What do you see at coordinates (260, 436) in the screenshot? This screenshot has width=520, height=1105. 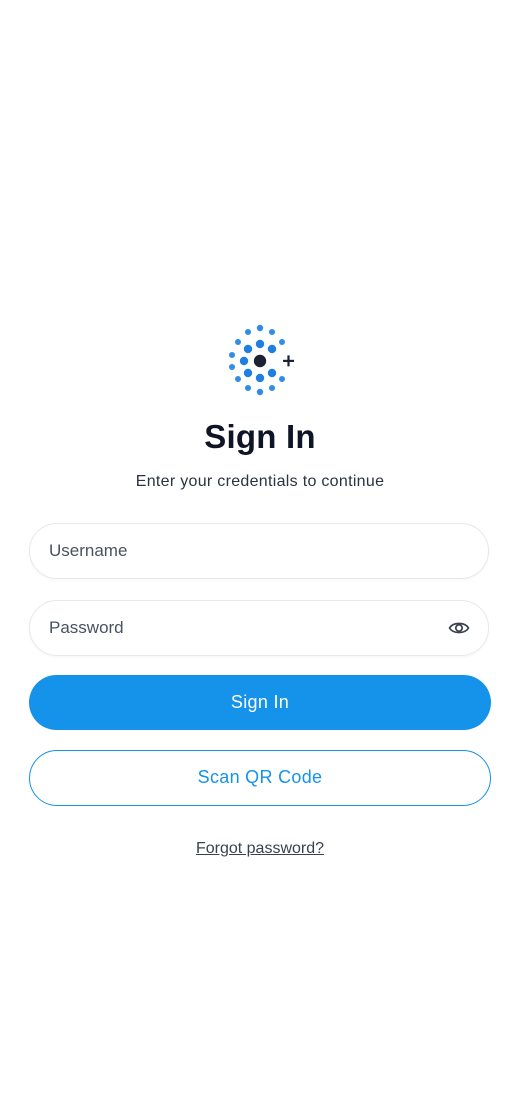 I see `page-title: Sign In` at bounding box center [260, 436].